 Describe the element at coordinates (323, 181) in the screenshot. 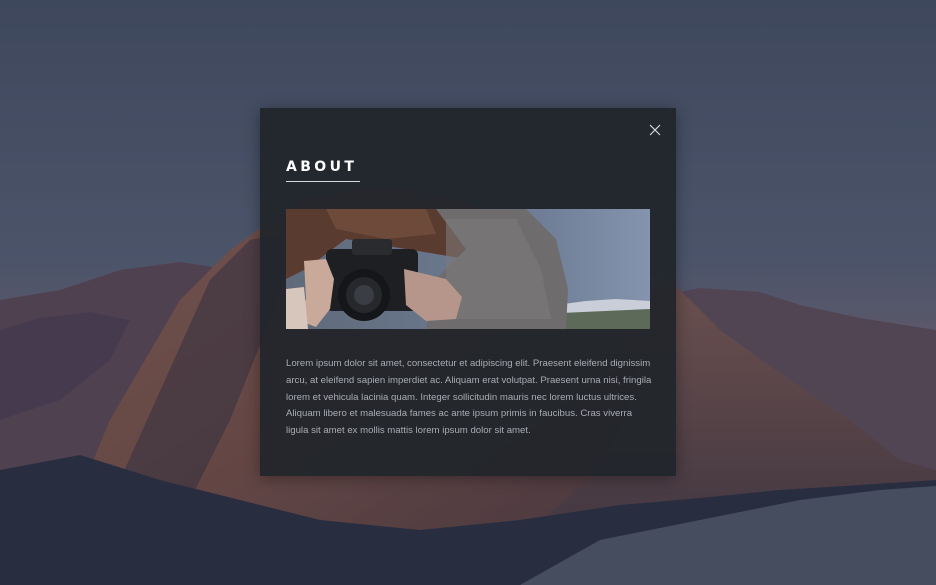

I see `title-underline` at that location.